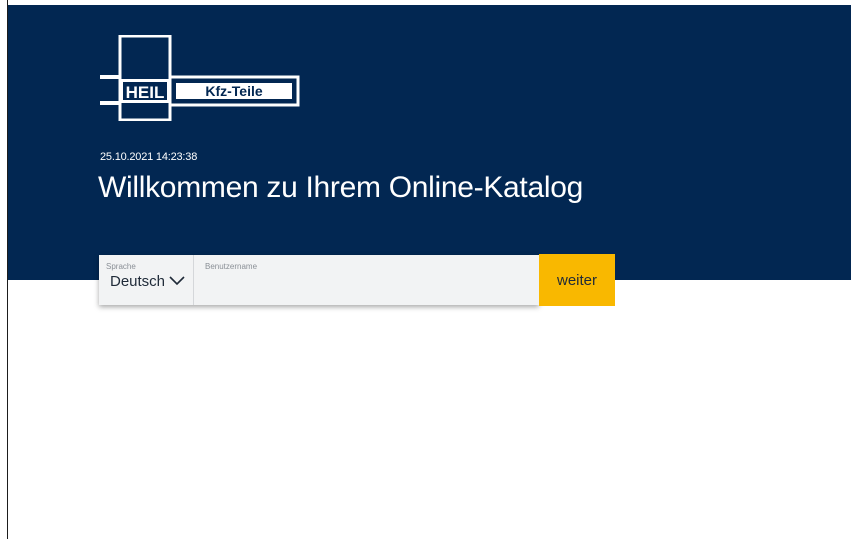 This screenshot has height=539, width=851. I want to click on logo-main-text: HEIL, so click(145, 92).